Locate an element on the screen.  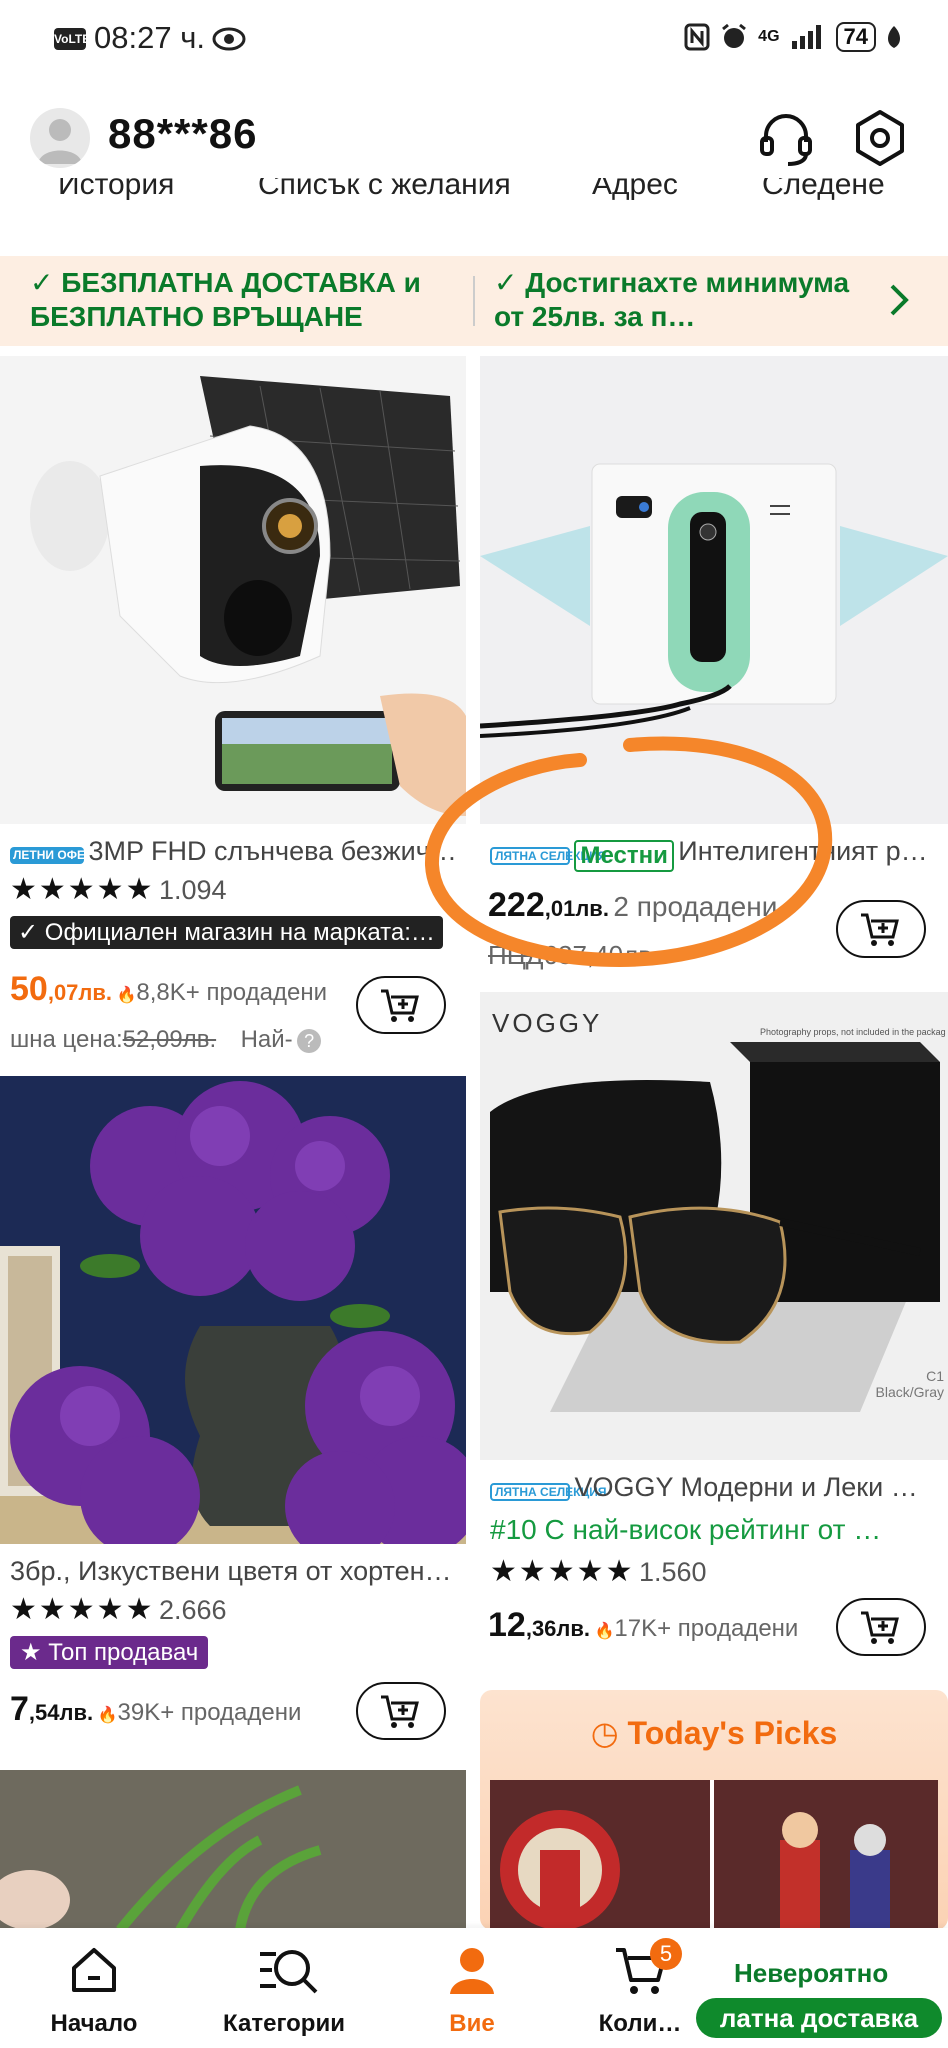
categories-search-icon is located at coordinates (289, 1972).